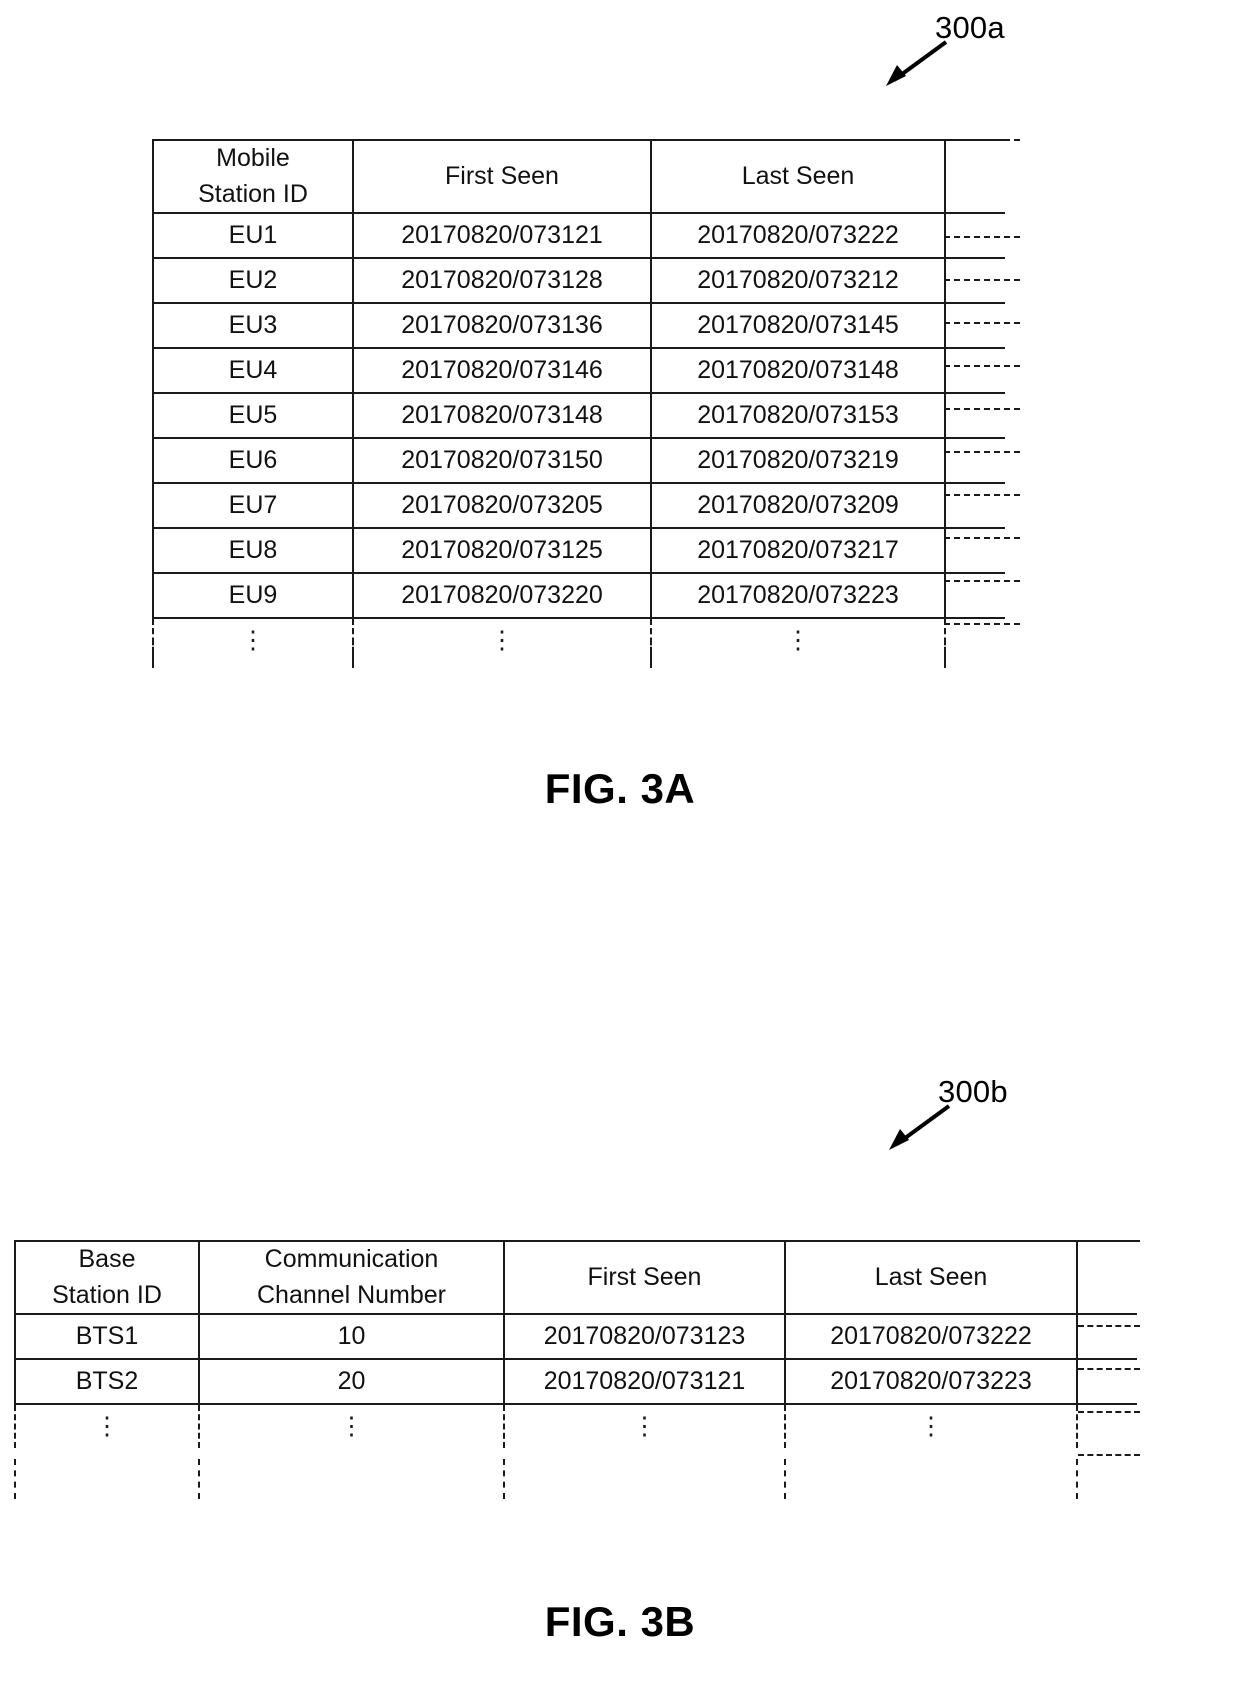  What do you see at coordinates (620, 788) in the screenshot?
I see `figure-caption-3a: FIG. 3A` at bounding box center [620, 788].